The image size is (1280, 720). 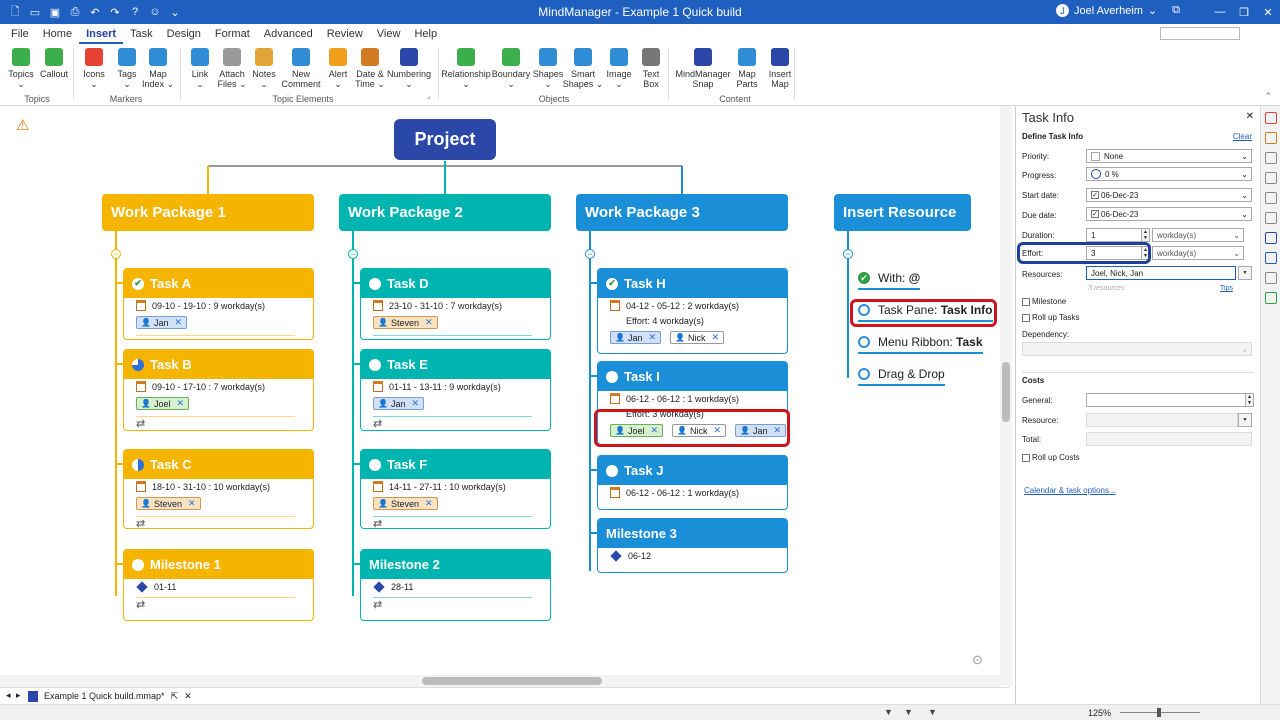 I want to click on task-topic-milestone-1: Milestone 1 01-11 ⇄, so click(x=218, y=585).